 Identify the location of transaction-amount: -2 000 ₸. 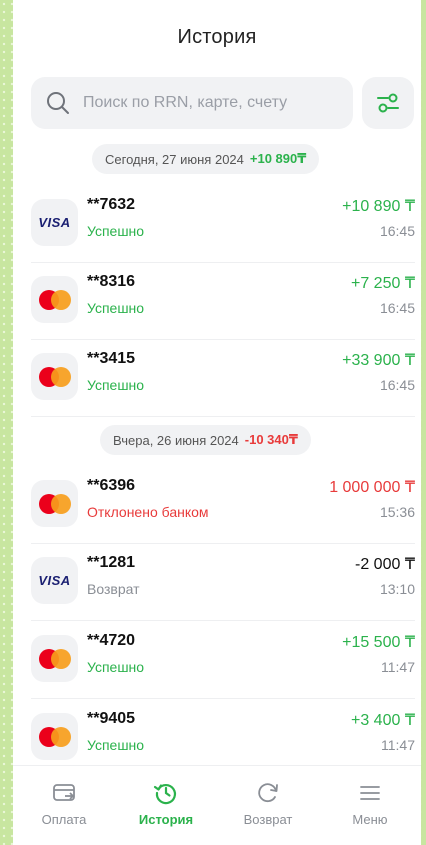
(385, 564).